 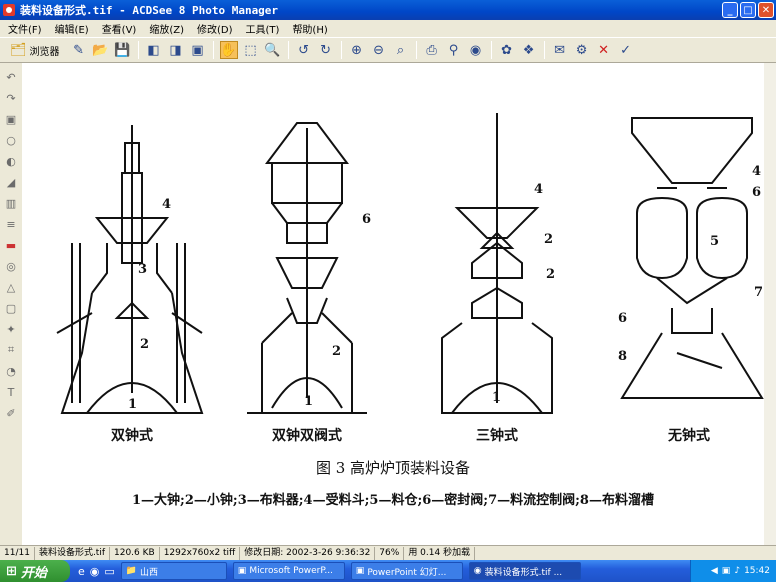 What do you see at coordinates (689, 436) in the screenshot?
I see `label-bell-less: 无钟式` at bounding box center [689, 436].